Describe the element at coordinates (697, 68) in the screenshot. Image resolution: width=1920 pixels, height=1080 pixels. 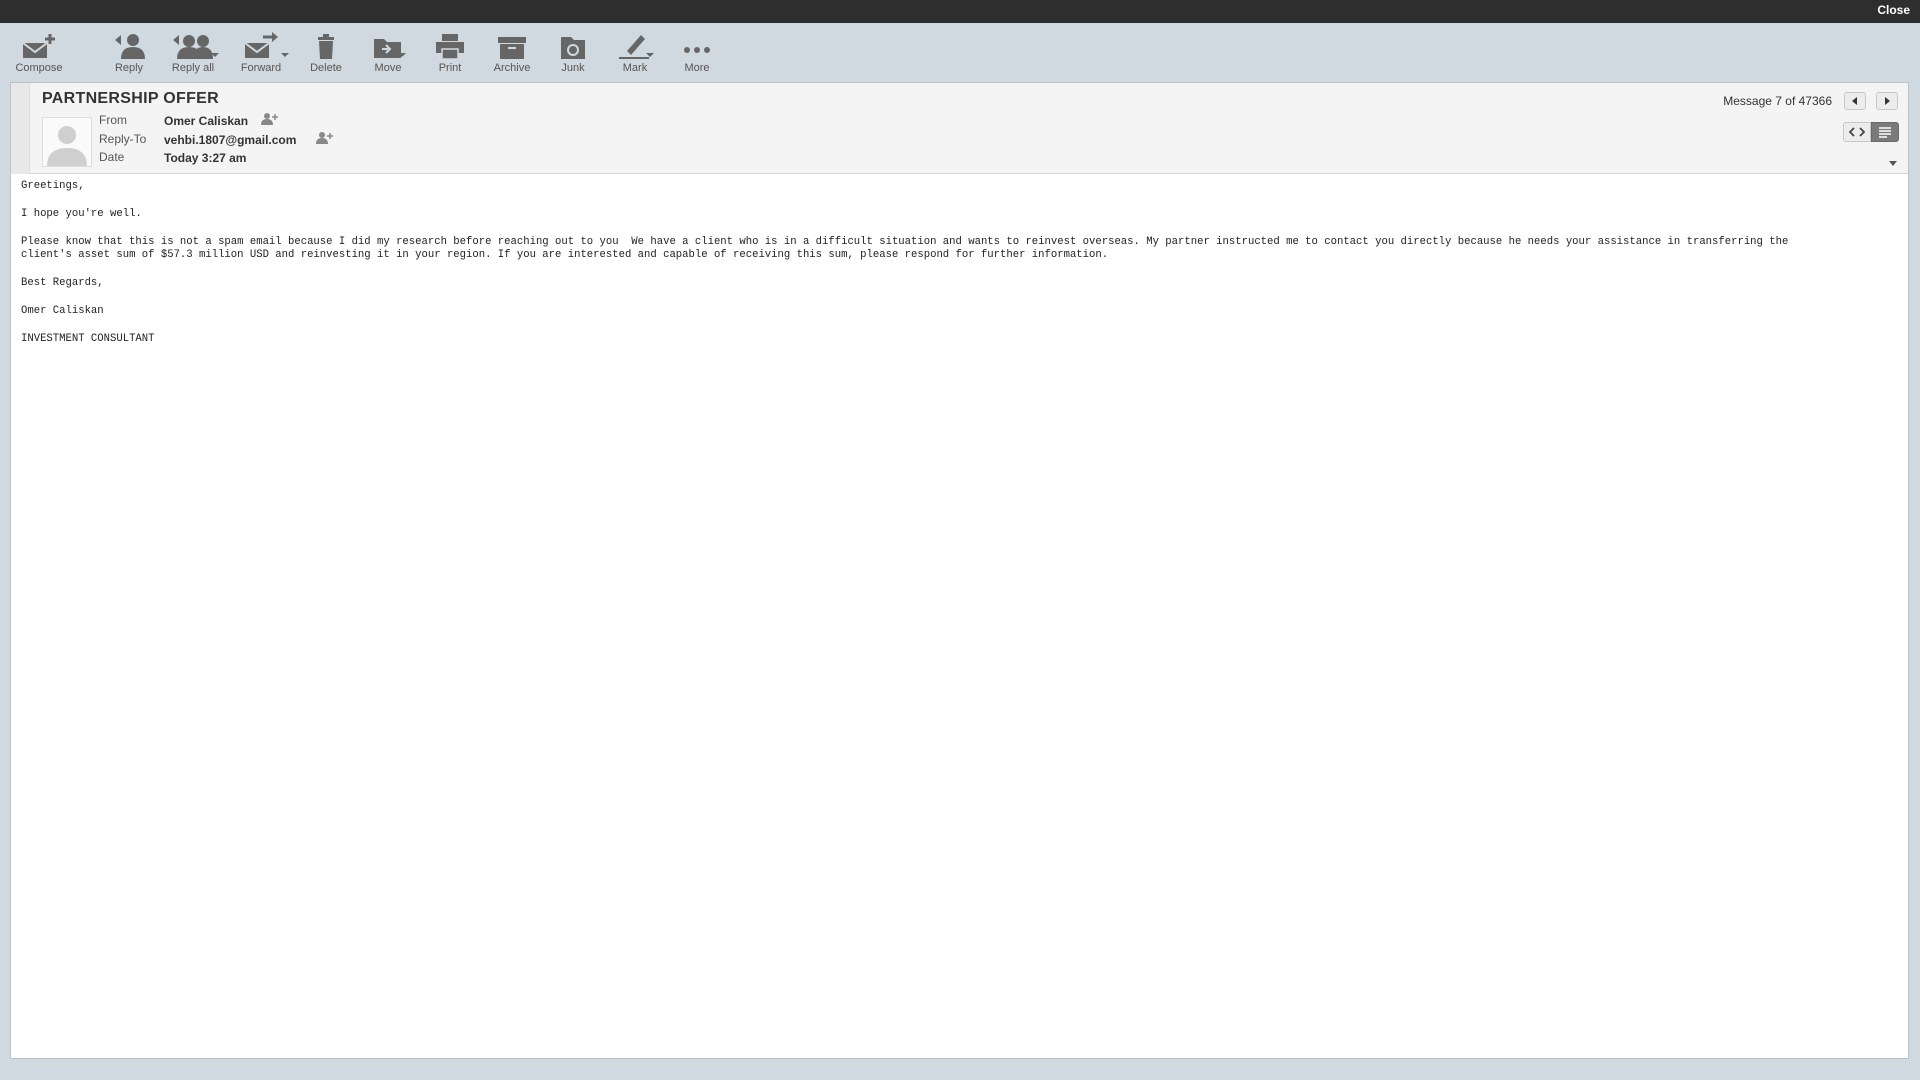
I see `more-label: More` at that location.